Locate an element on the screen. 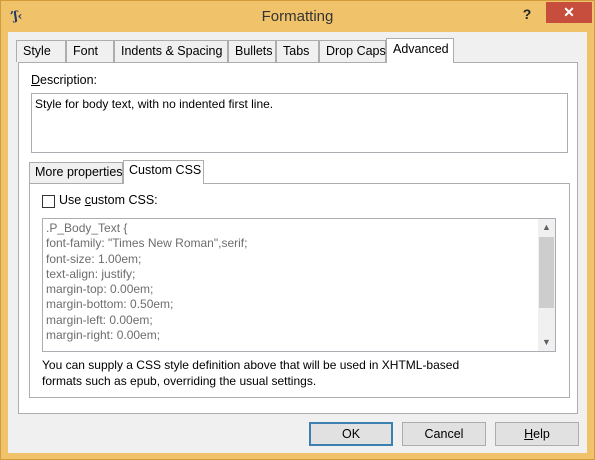 The image size is (595, 460). chevron-up-icon: ▲ is located at coordinates (546, 227).